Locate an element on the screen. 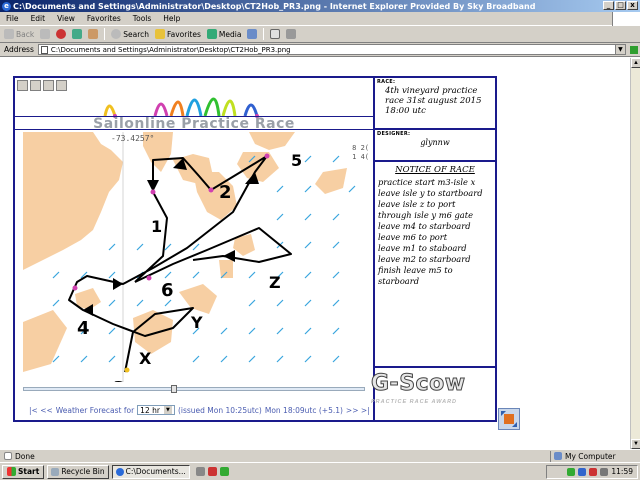  forecast-label: Weather Forecast for is located at coordinates (95, 410).